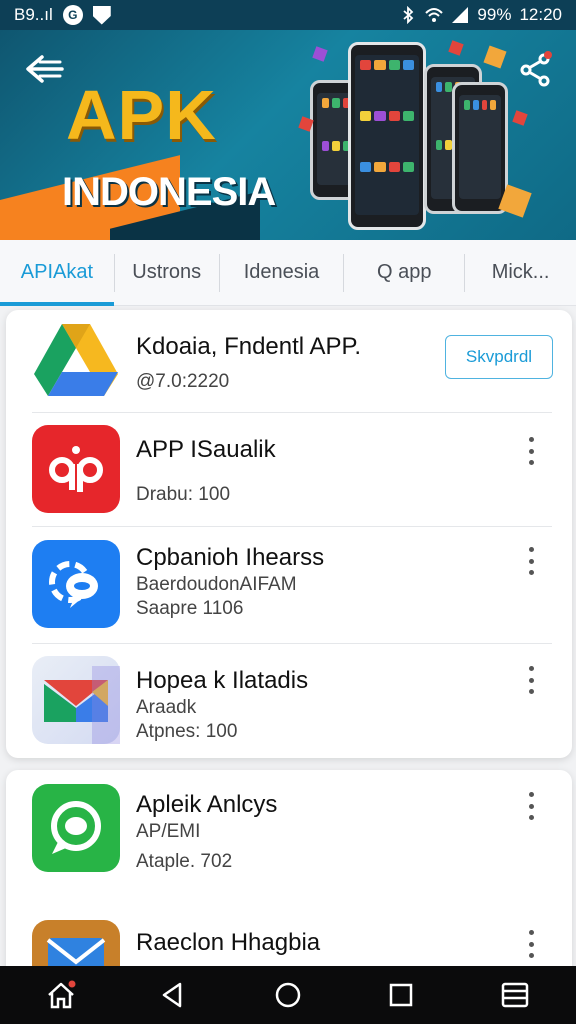 Image resolution: width=576 pixels, height=1024 pixels. Describe the element at coordinates (408, 15) in the screenshot. I see `bluetooth-icon` at that location.